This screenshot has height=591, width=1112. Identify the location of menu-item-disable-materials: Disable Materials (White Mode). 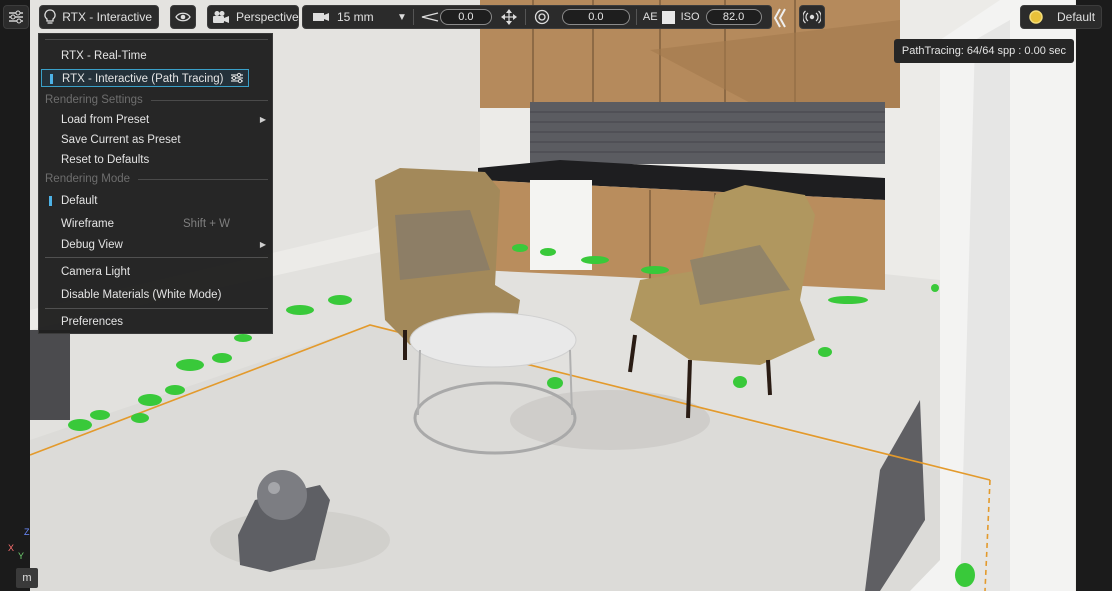
(155, 295).